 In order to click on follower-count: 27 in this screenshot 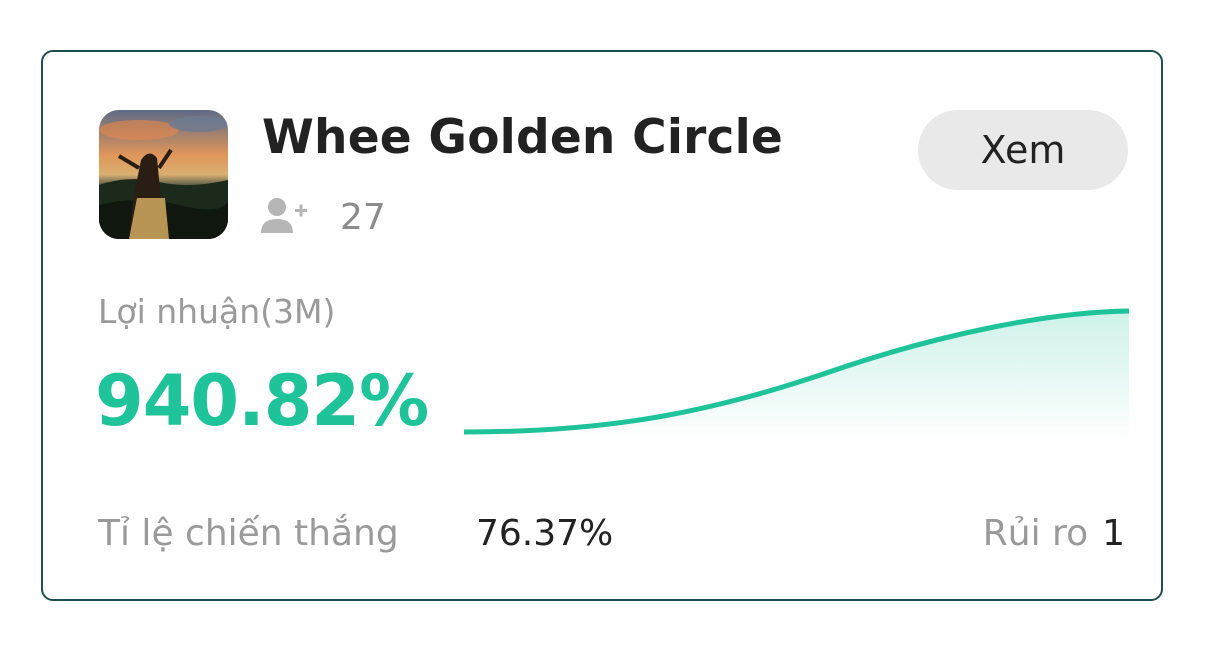, I will do `click(363, 217)`.